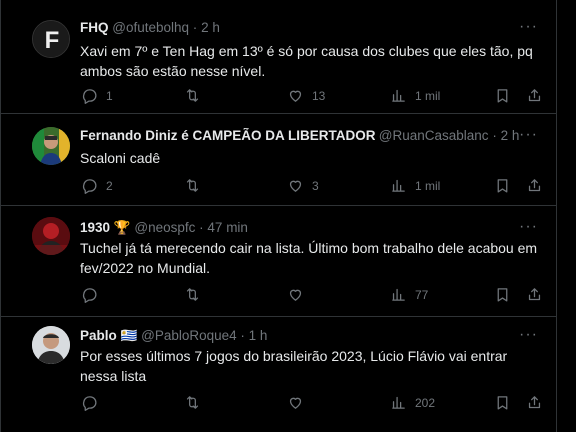 This screenshot has height=432, width=576. I want to click on tweet-header: Pablo 🇺🇾 @PabloRoque4 · 1 h, so click(173, 336).